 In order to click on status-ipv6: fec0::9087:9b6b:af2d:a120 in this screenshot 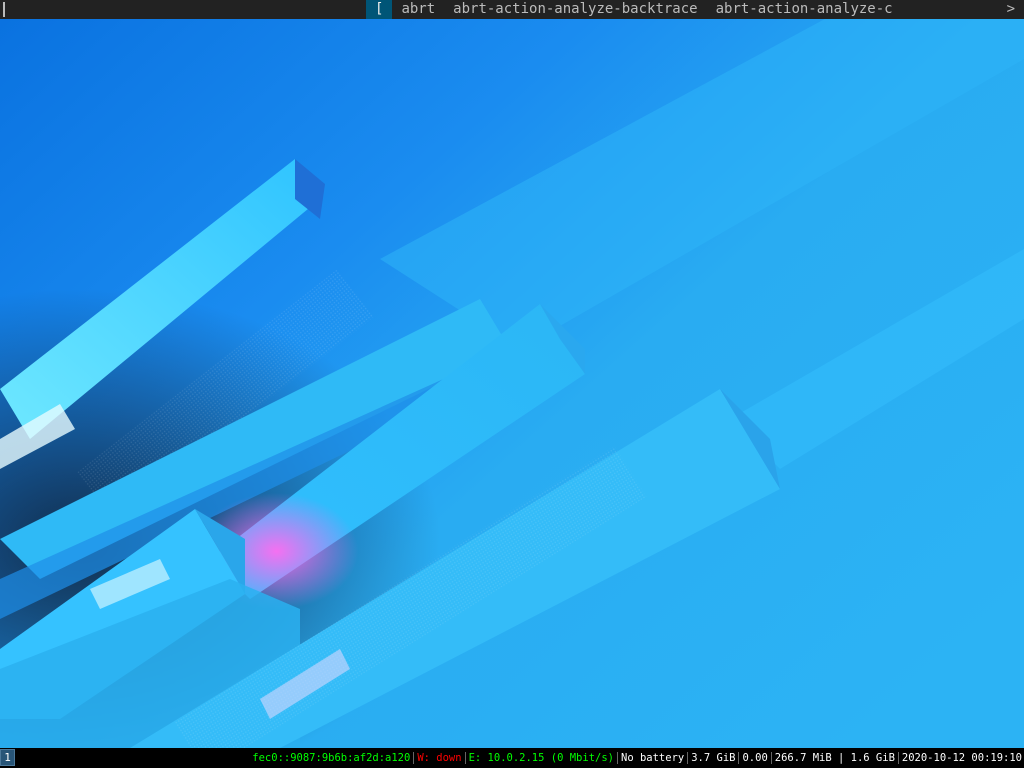, I will do `click(331, 758)`.